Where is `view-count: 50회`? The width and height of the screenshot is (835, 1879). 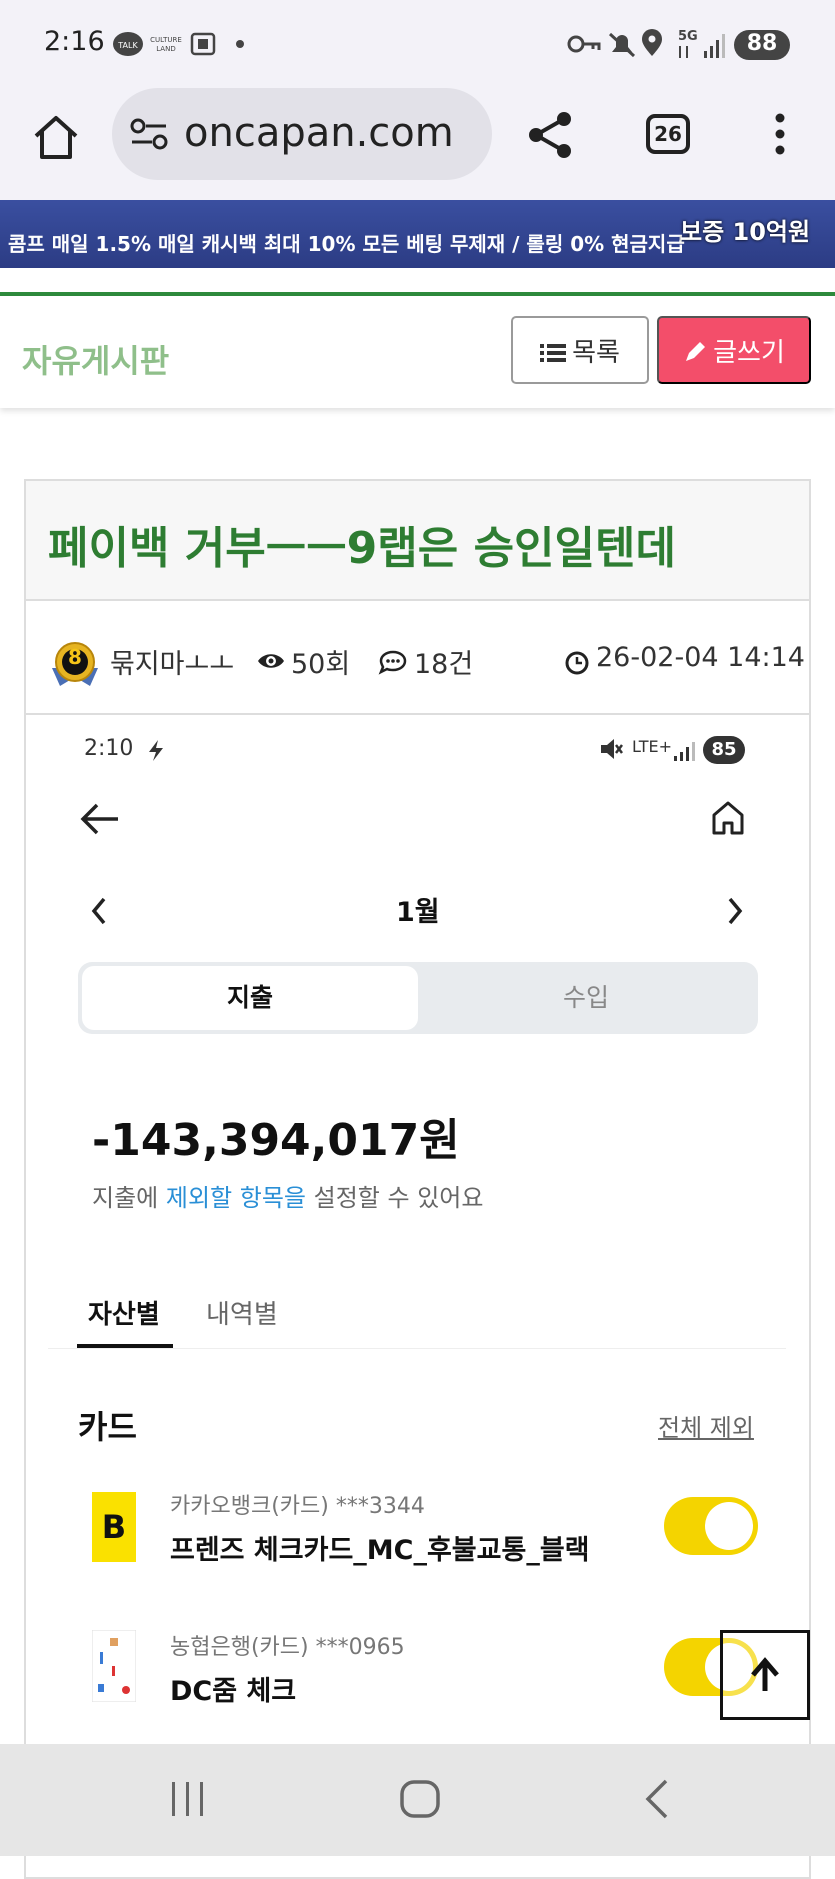
view-count: 50회 is located at coordinates (321, 664).